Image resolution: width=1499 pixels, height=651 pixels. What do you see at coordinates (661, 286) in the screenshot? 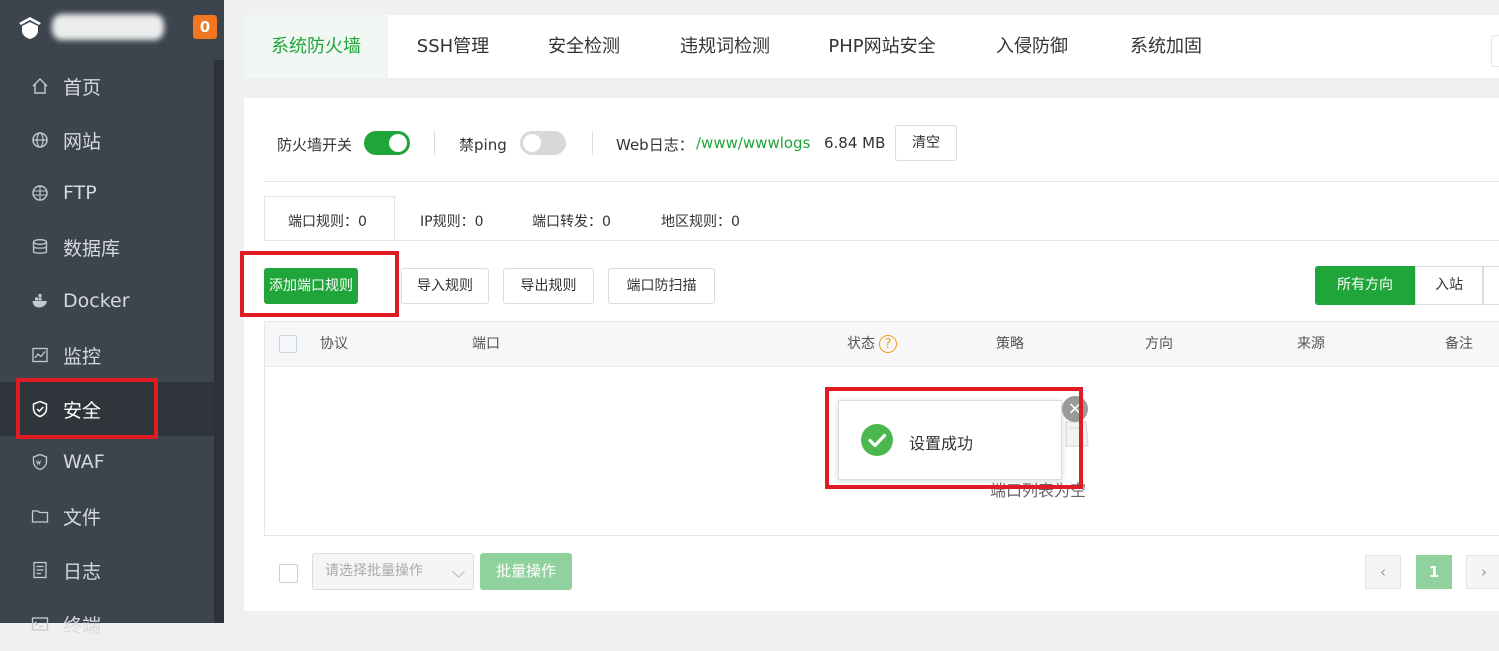
I see `port-scan-protect-button: 端口防扫描` at bounding box center [661, 286].